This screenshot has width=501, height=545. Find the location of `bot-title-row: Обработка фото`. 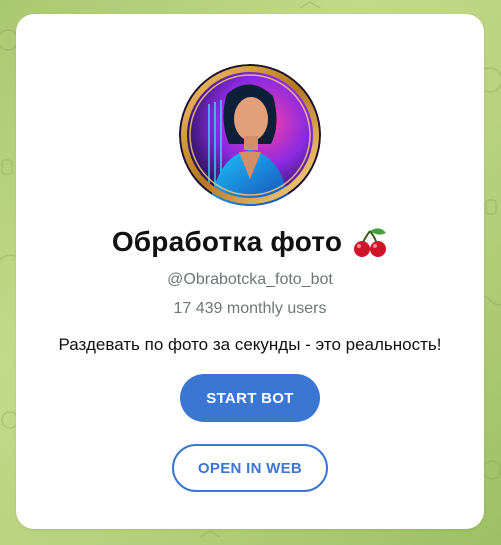

bot-title-row: Обработка фото is located at coordinates (250, 244).